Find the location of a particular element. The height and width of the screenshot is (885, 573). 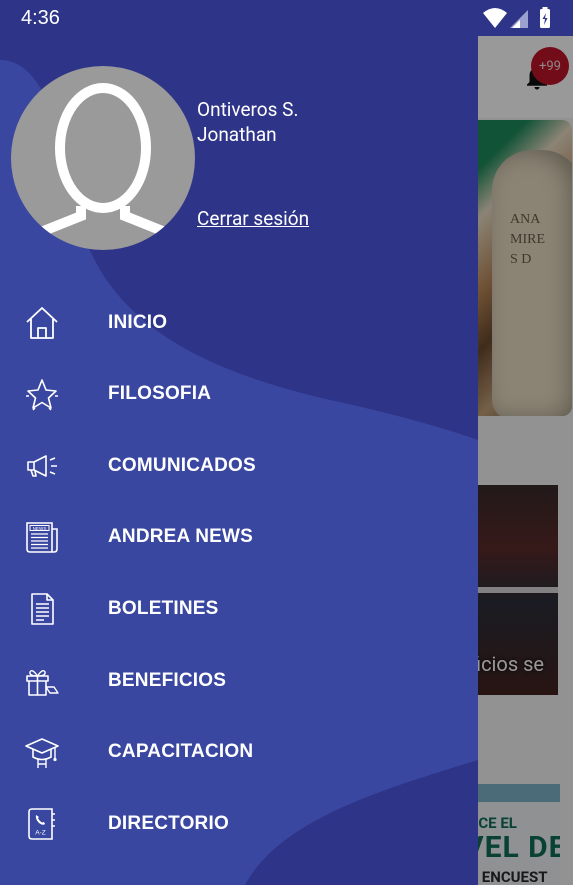

status-time: 4:36 is located at coordinates (40, 18).